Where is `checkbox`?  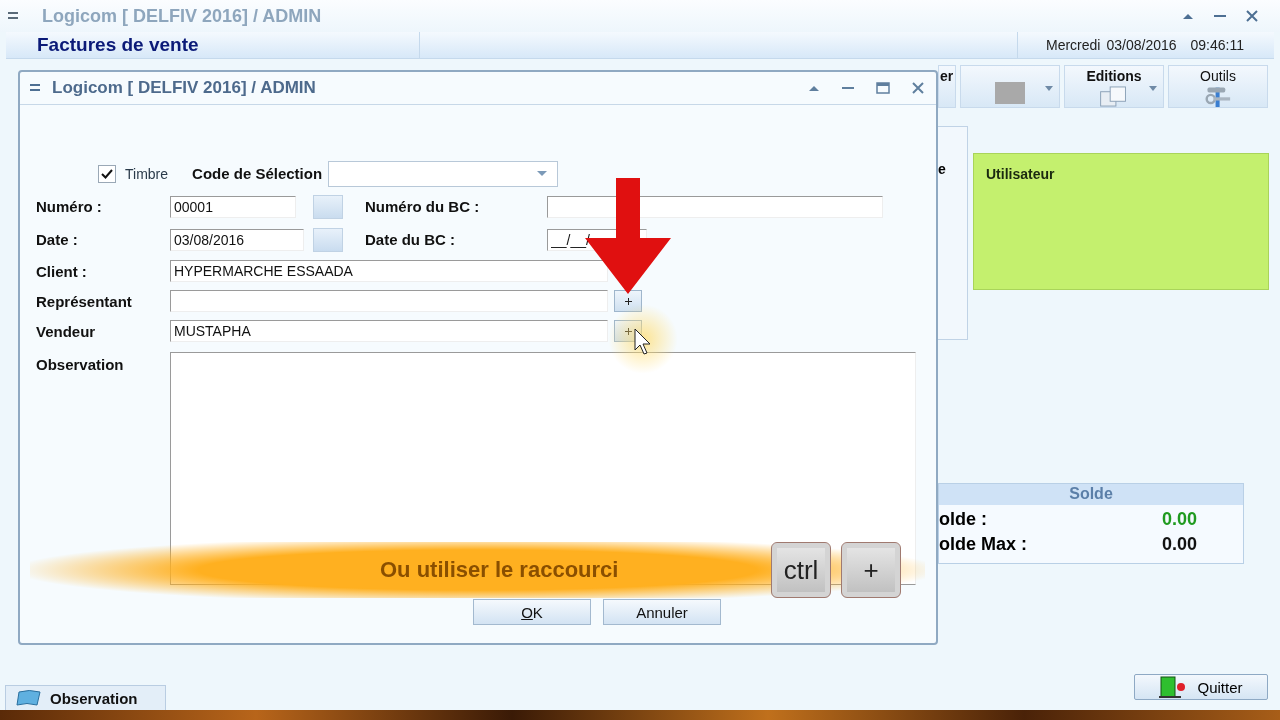
checkbox is located at coordinates (107, 173).